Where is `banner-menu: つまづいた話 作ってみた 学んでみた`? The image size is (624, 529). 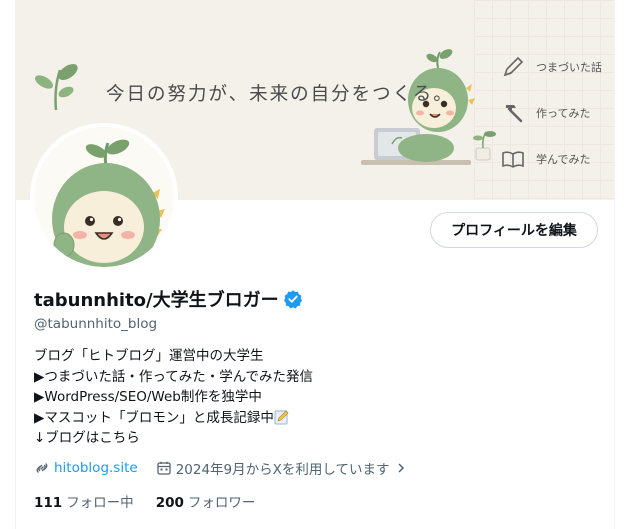 banner-menu: つまづいた話 作ってみた 学んでみた is located at coordinates (551, 113).